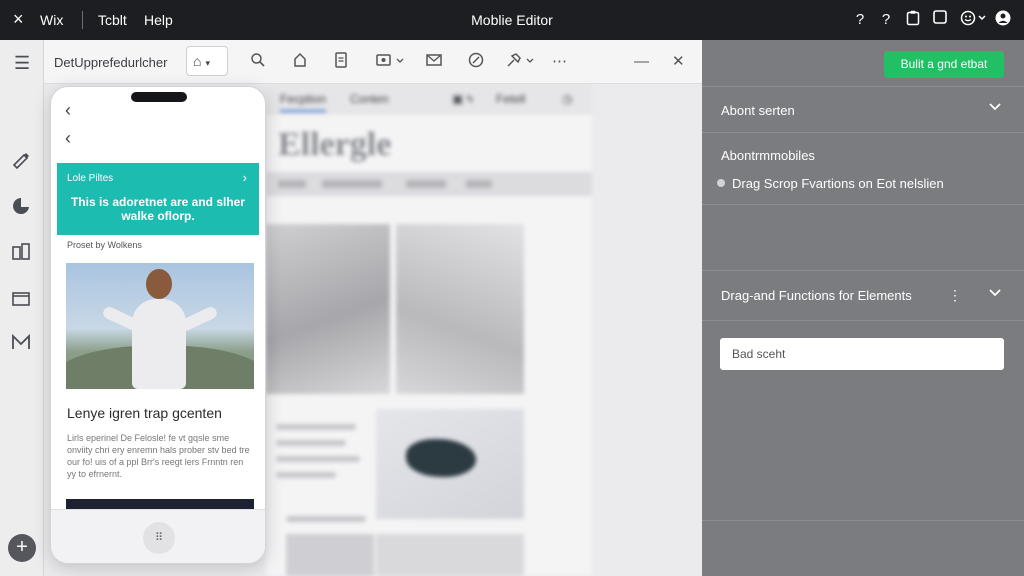 Image resolution: width=1024 pixels, height=576 pixels. Describe the element at coordinates (955, 295) in the screenshot. I see `more-vertical-icon: ⋮` at that location.